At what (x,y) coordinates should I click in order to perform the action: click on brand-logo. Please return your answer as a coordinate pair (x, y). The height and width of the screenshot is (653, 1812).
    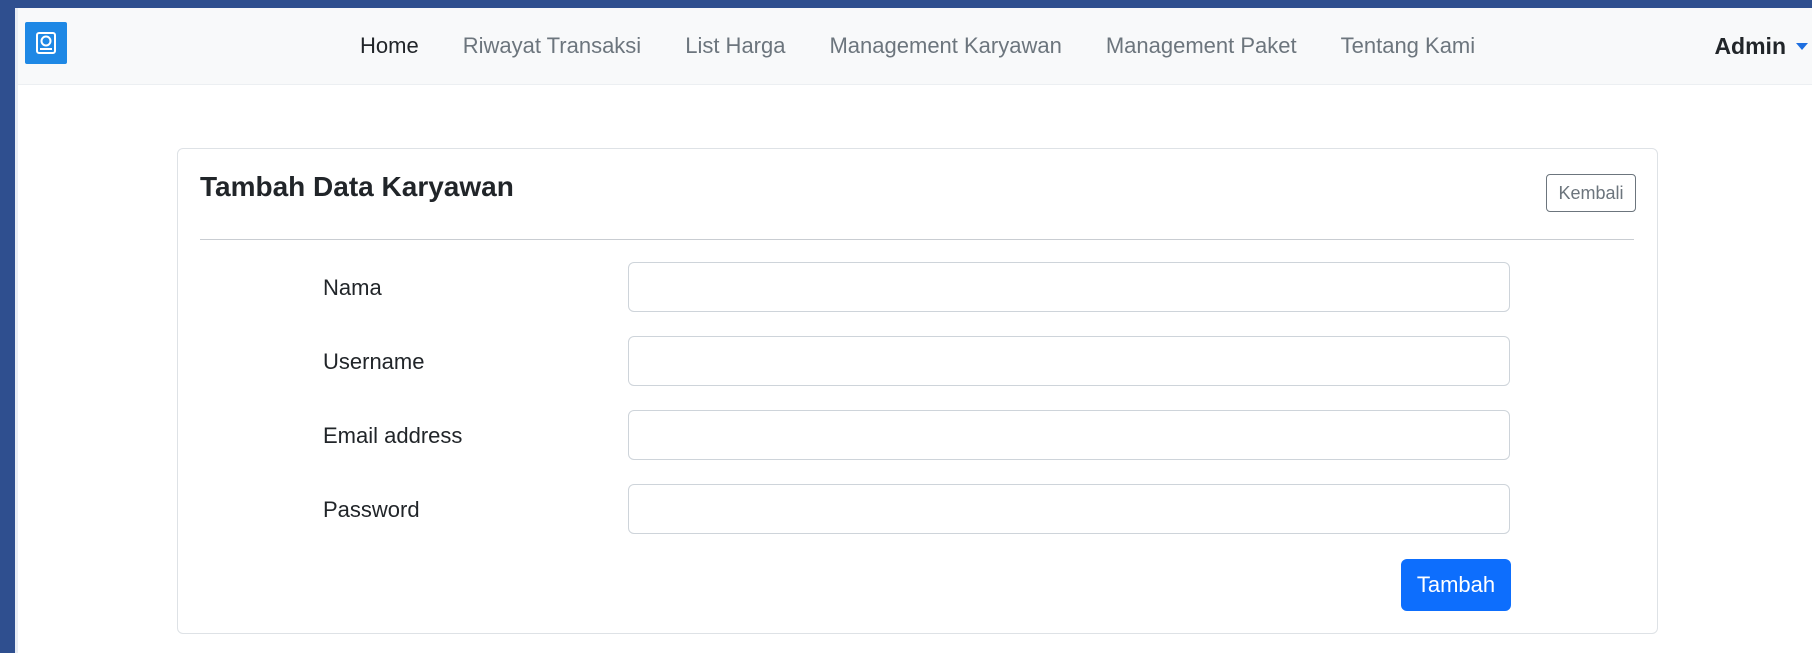
    Looking at the image, I should click on (46, 43).